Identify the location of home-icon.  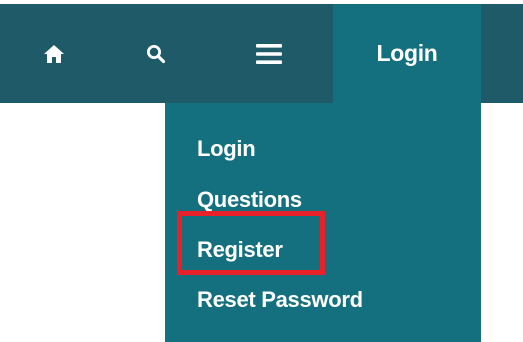
(53, 53).